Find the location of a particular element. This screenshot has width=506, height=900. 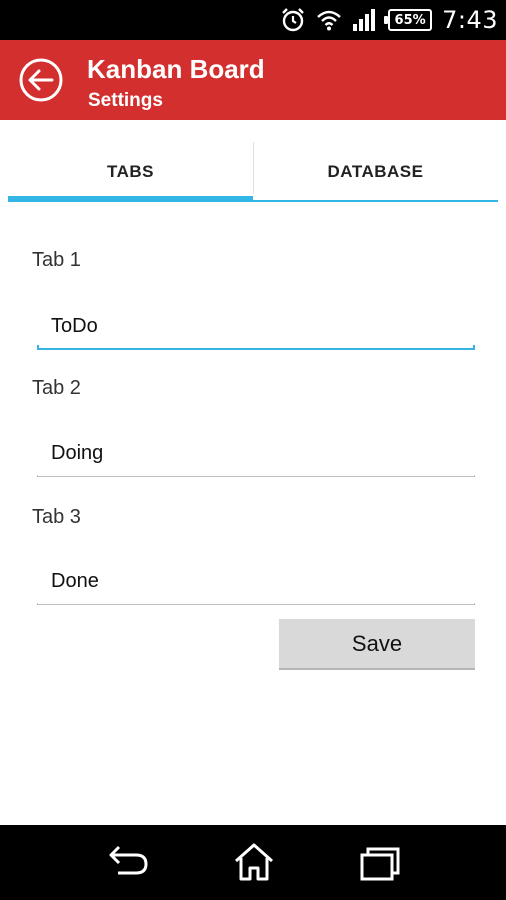

tab3-label: Tab 3 is located at coordinates (56, 517).